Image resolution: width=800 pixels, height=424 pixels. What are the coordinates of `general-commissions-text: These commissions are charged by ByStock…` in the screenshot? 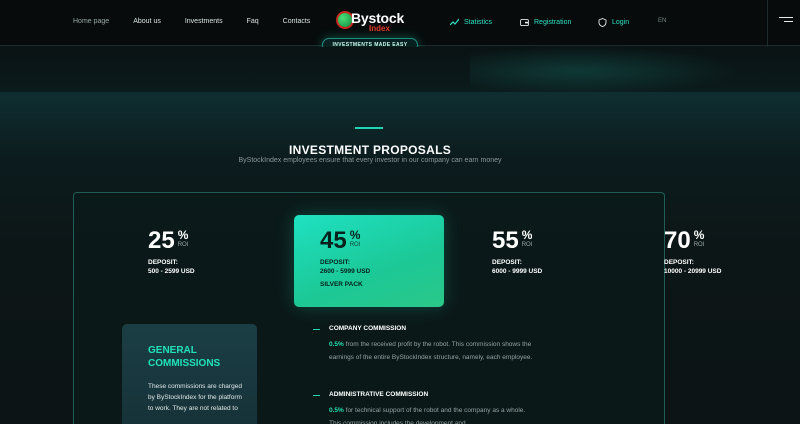 It's located at (195, 397).